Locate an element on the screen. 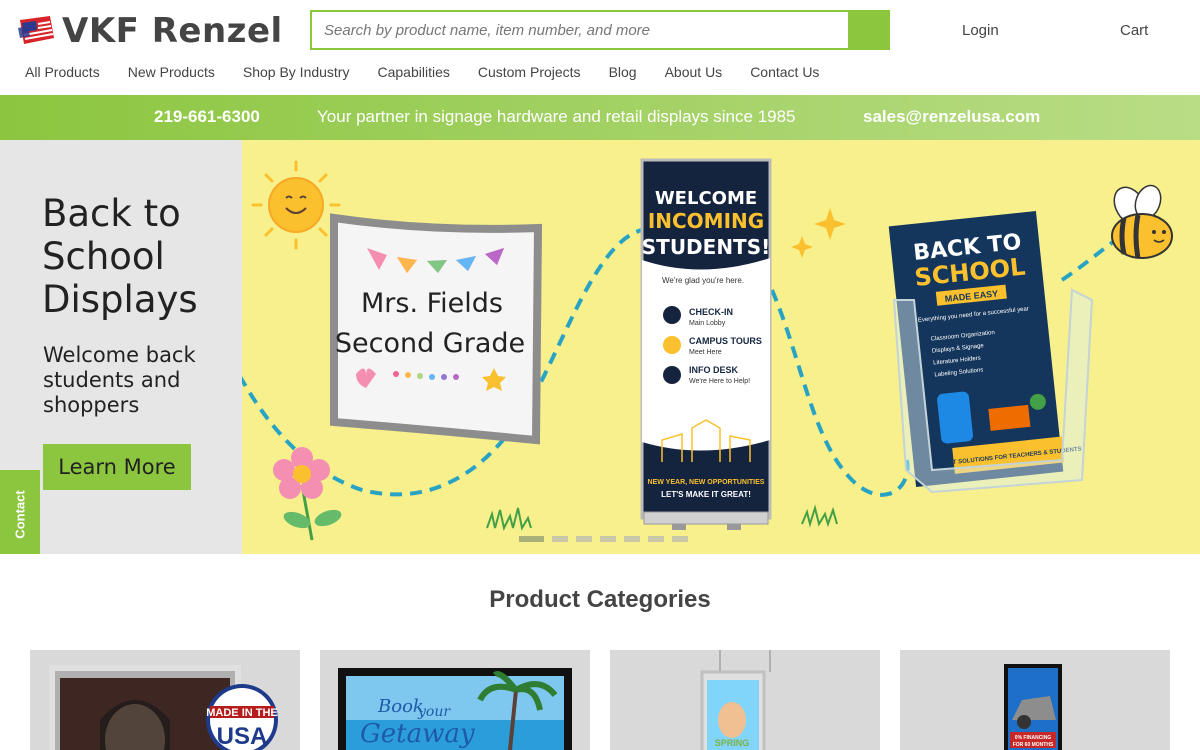 The height and width of the screenshot is (750, 1200). nav-capabilities: Capabilities is located at coordinates (413, 72).